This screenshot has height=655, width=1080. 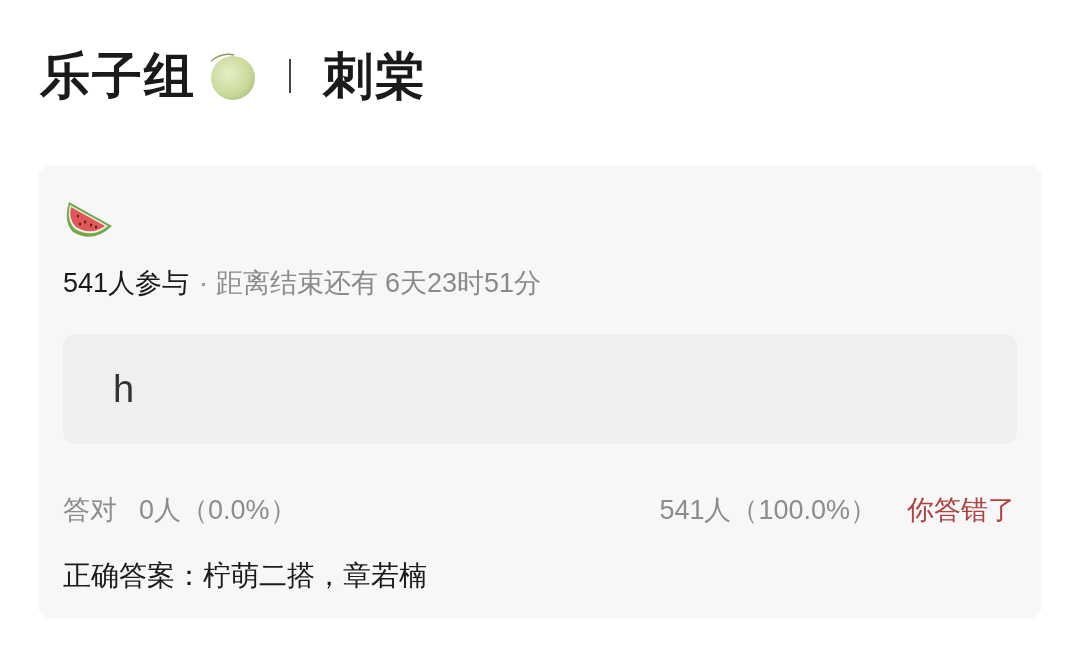 I want to click on participant-count: 541人参与, so click(x=126, y=283).